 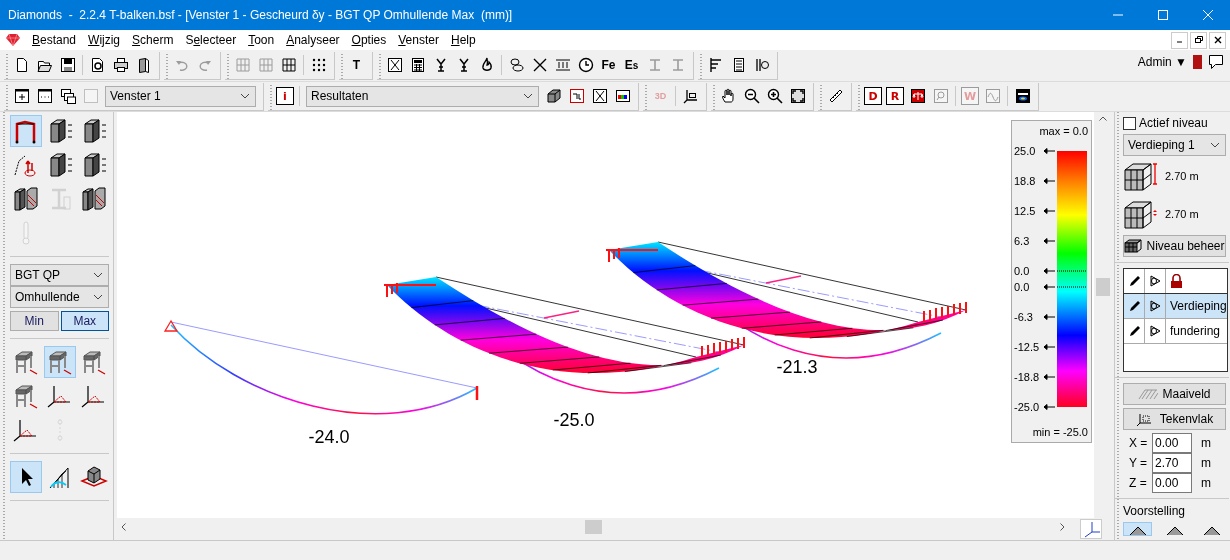 I want to click on new-window-icon, so click(x=21, y=96).